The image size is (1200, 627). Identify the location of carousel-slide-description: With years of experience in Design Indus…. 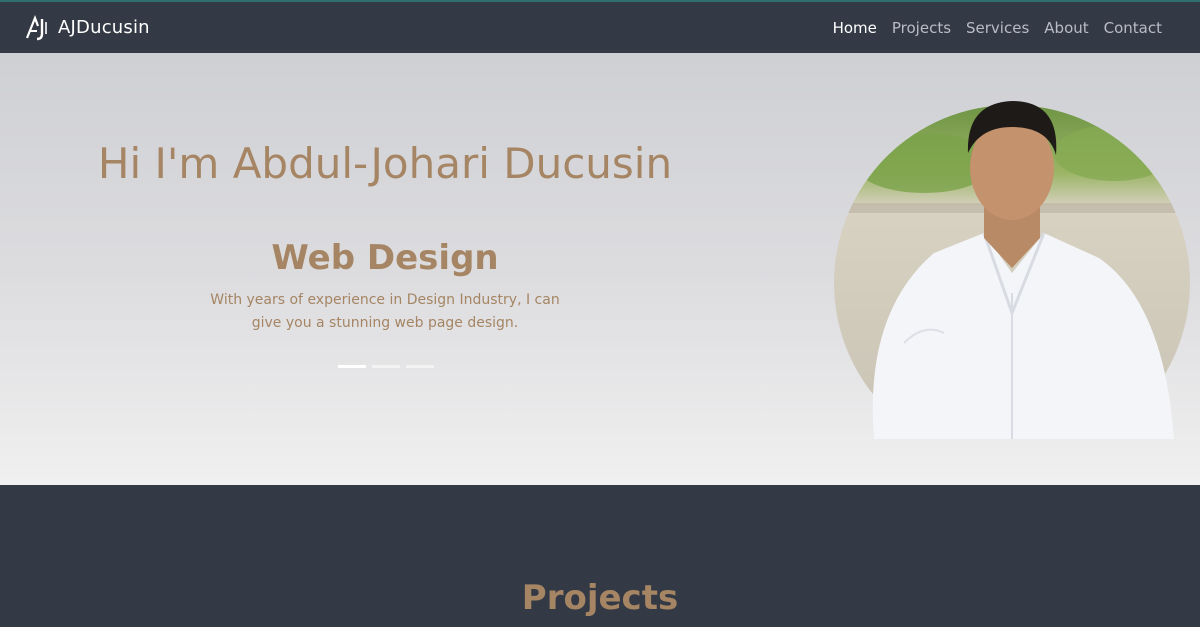
(385, 311).